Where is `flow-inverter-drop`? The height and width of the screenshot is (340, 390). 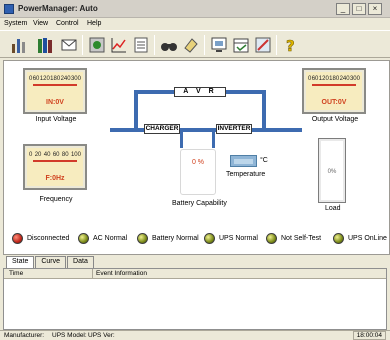 flow-inverter-drop is located at coordinates (213, 139).